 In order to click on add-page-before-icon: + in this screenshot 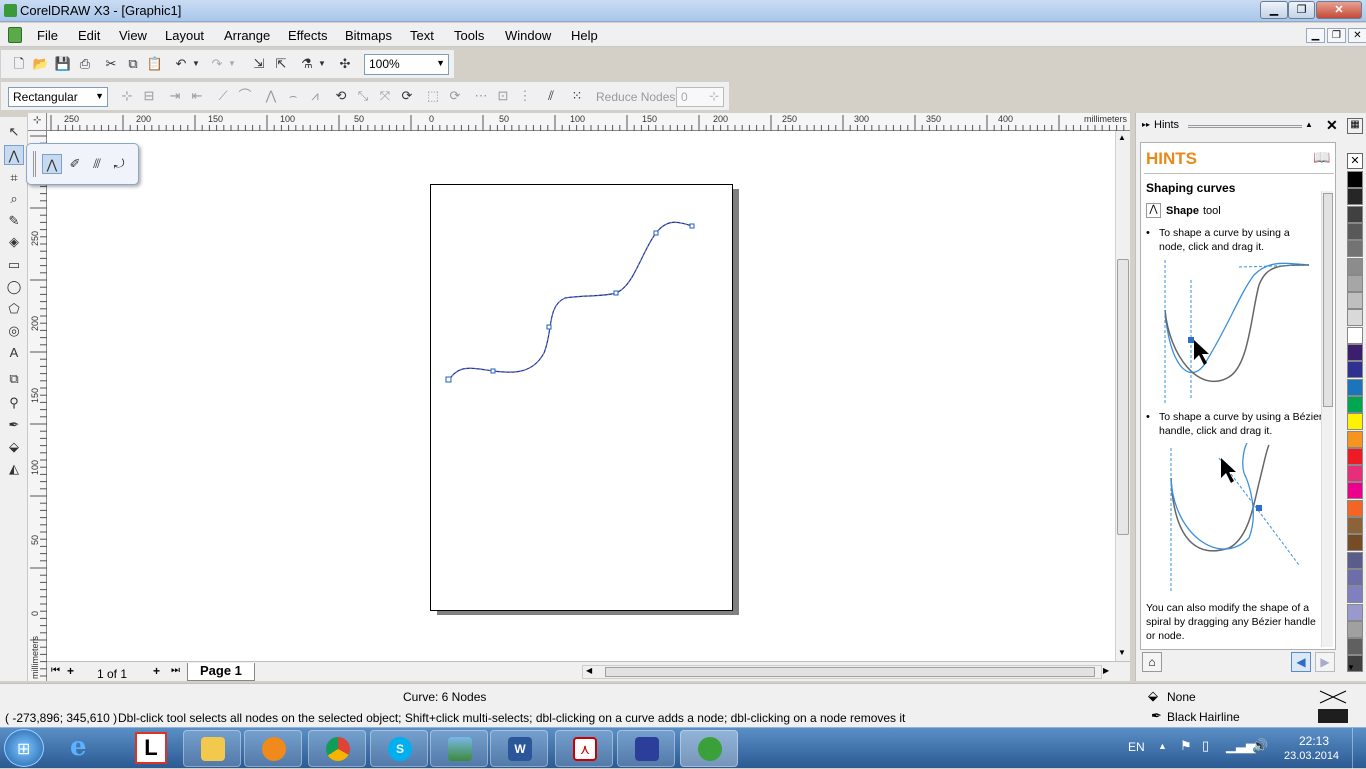, I will do `click(70, 671)`.